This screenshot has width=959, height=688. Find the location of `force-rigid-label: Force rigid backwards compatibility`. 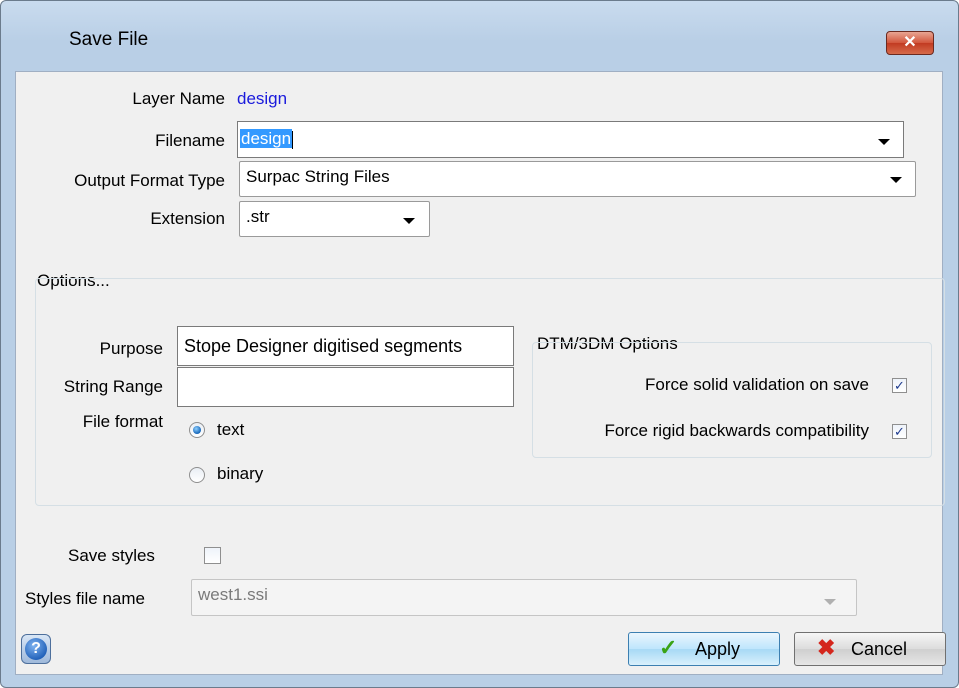

force-rigid-label: Force rigid backwards compatibility is located at coordinates (736, 430).